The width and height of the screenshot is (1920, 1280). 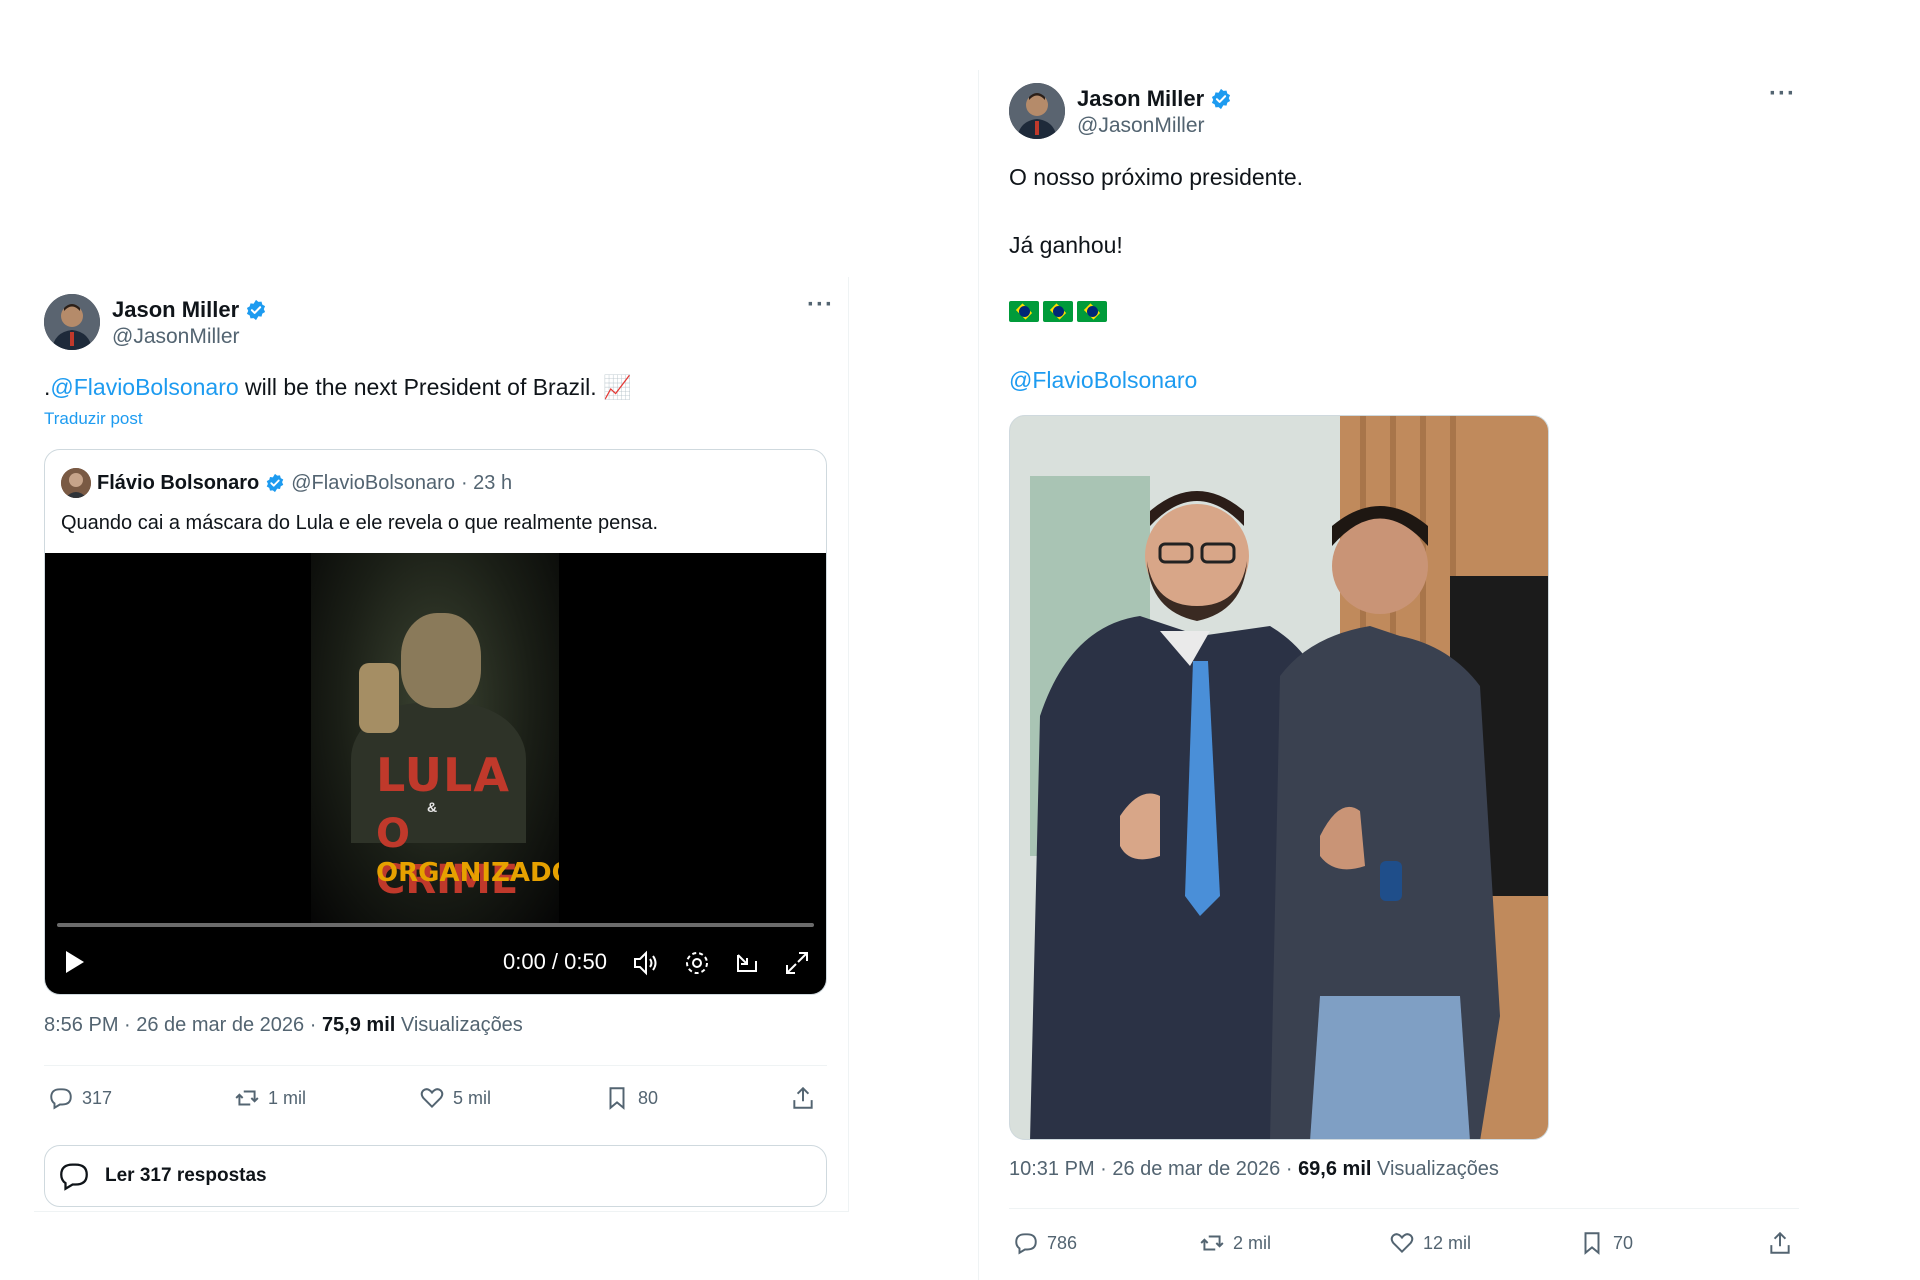 What do you see at coordinates (1623, 1242) in the screenshot?
I see `bookmark-count: 70` at bounding box center [1623, 1242].